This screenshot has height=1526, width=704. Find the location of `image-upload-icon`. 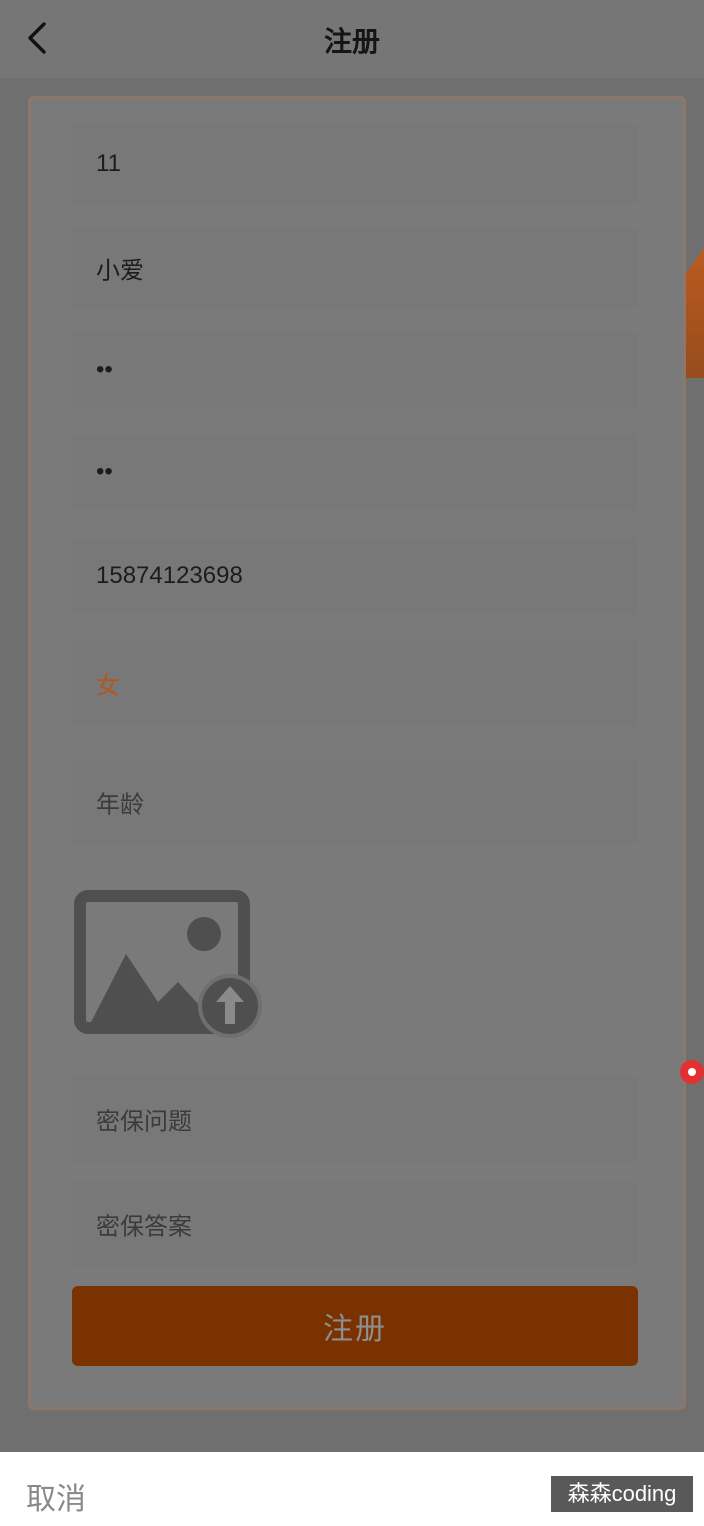

image-upload-icon is located at coordinates (168, 964).